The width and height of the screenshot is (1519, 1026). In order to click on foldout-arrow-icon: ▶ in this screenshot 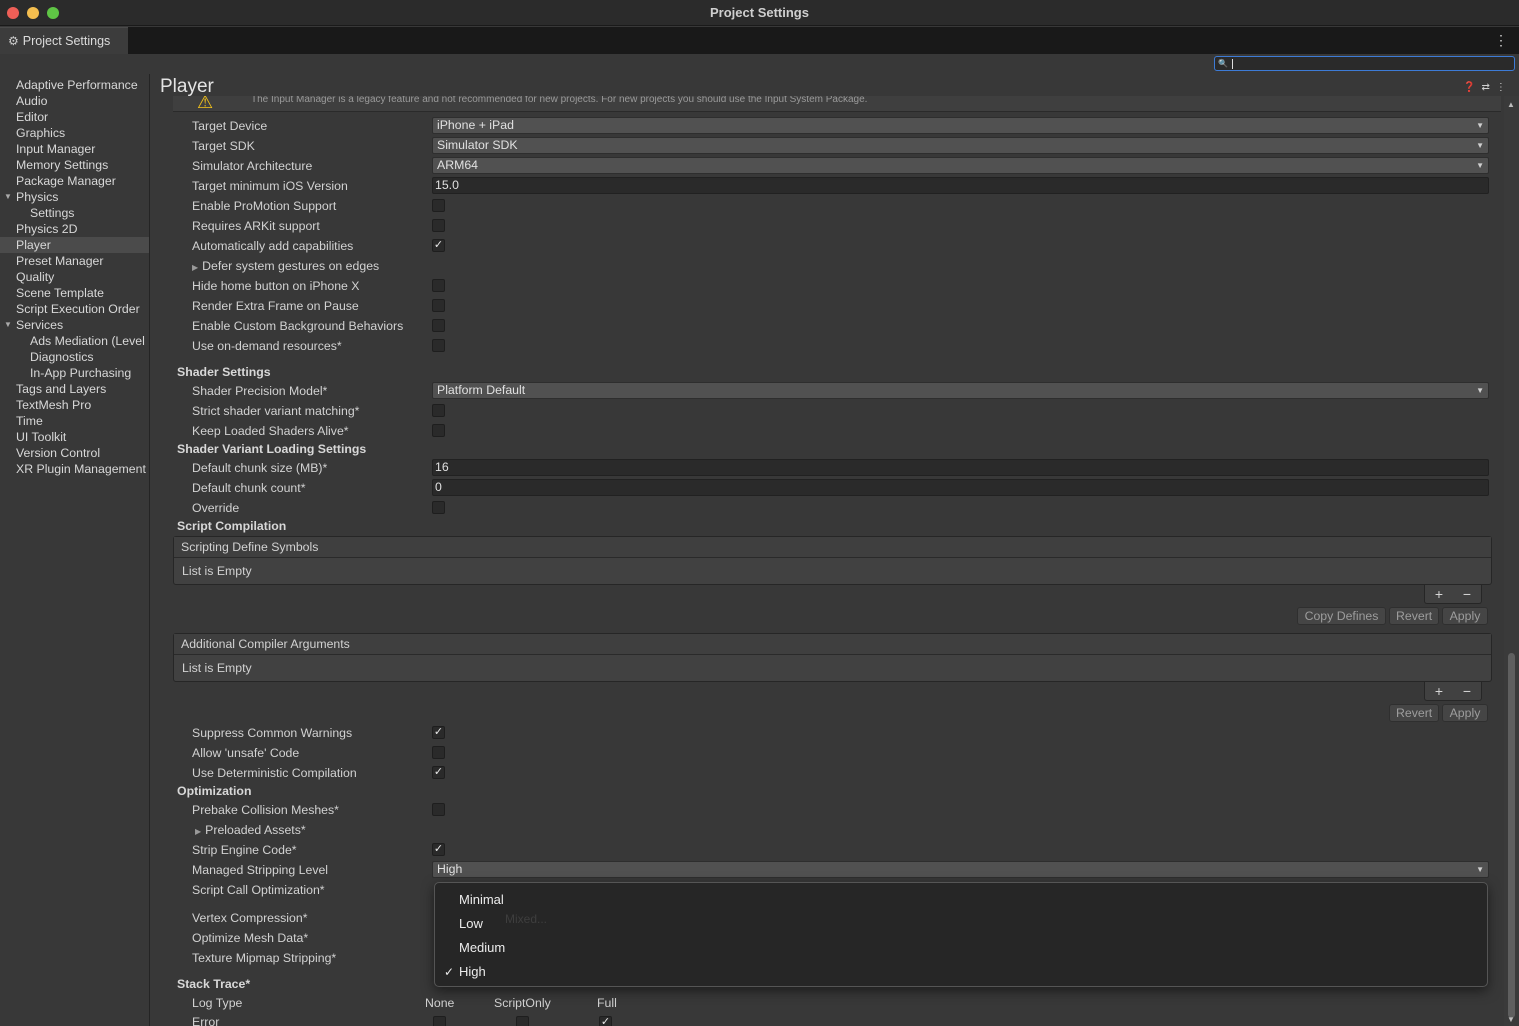, I will do `click(198, 831)`.